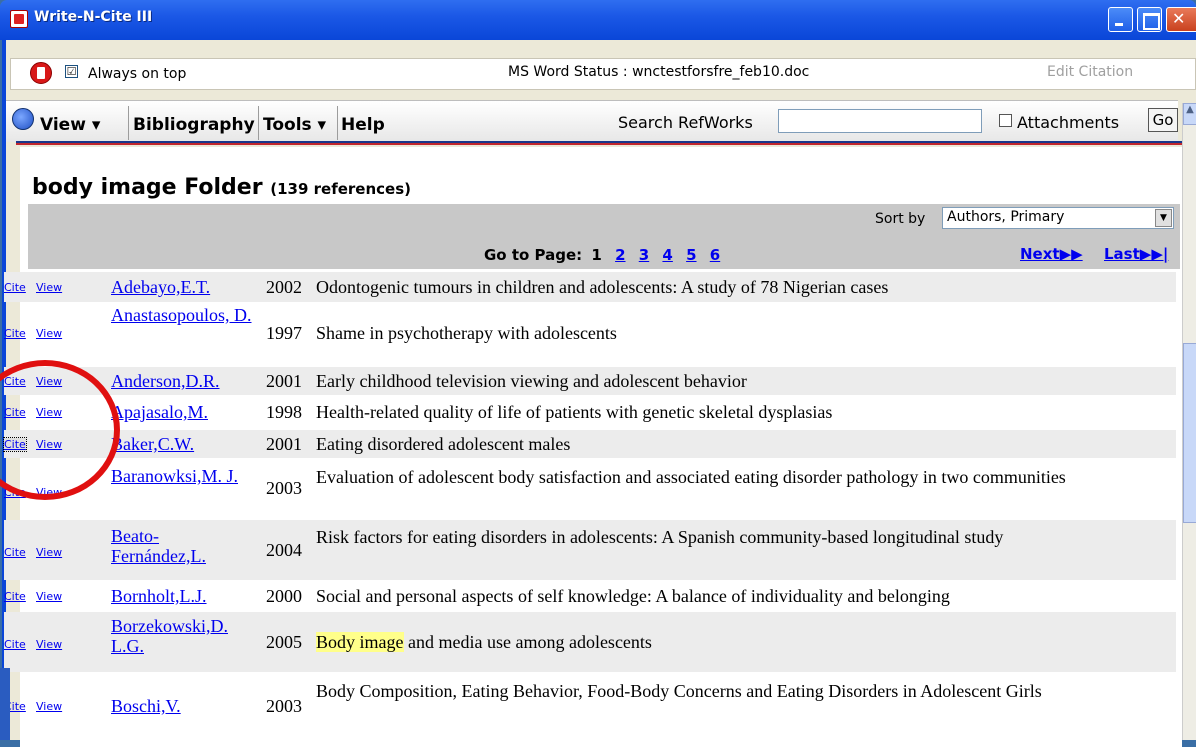  I want to click on tools-menu: Tools ▾, so click(294, 125).